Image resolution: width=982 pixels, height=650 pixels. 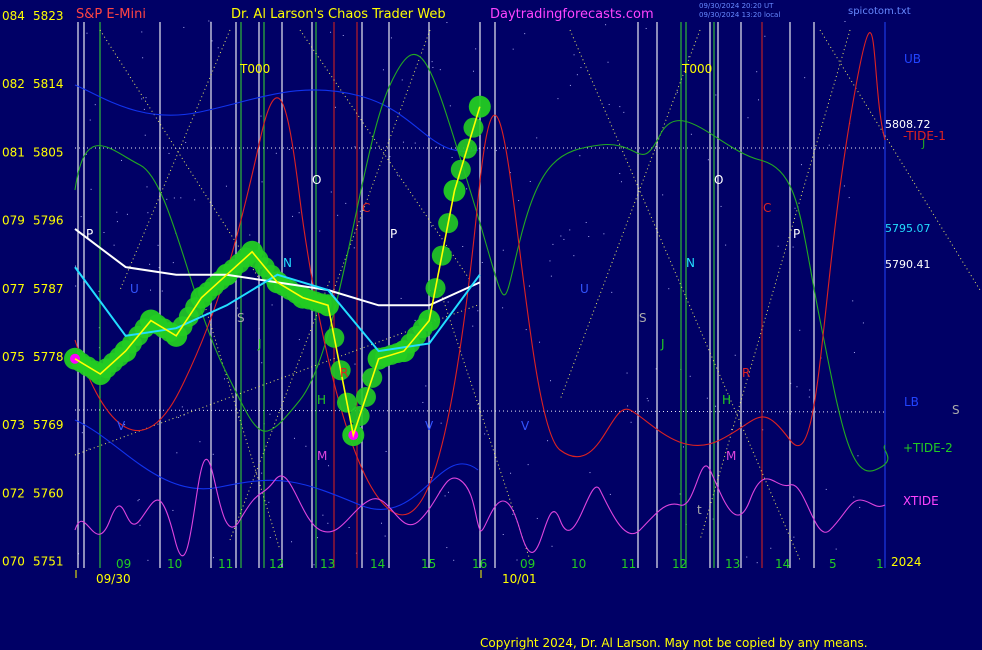 I want to click on price-glow-point, so click(x=479, y=106).